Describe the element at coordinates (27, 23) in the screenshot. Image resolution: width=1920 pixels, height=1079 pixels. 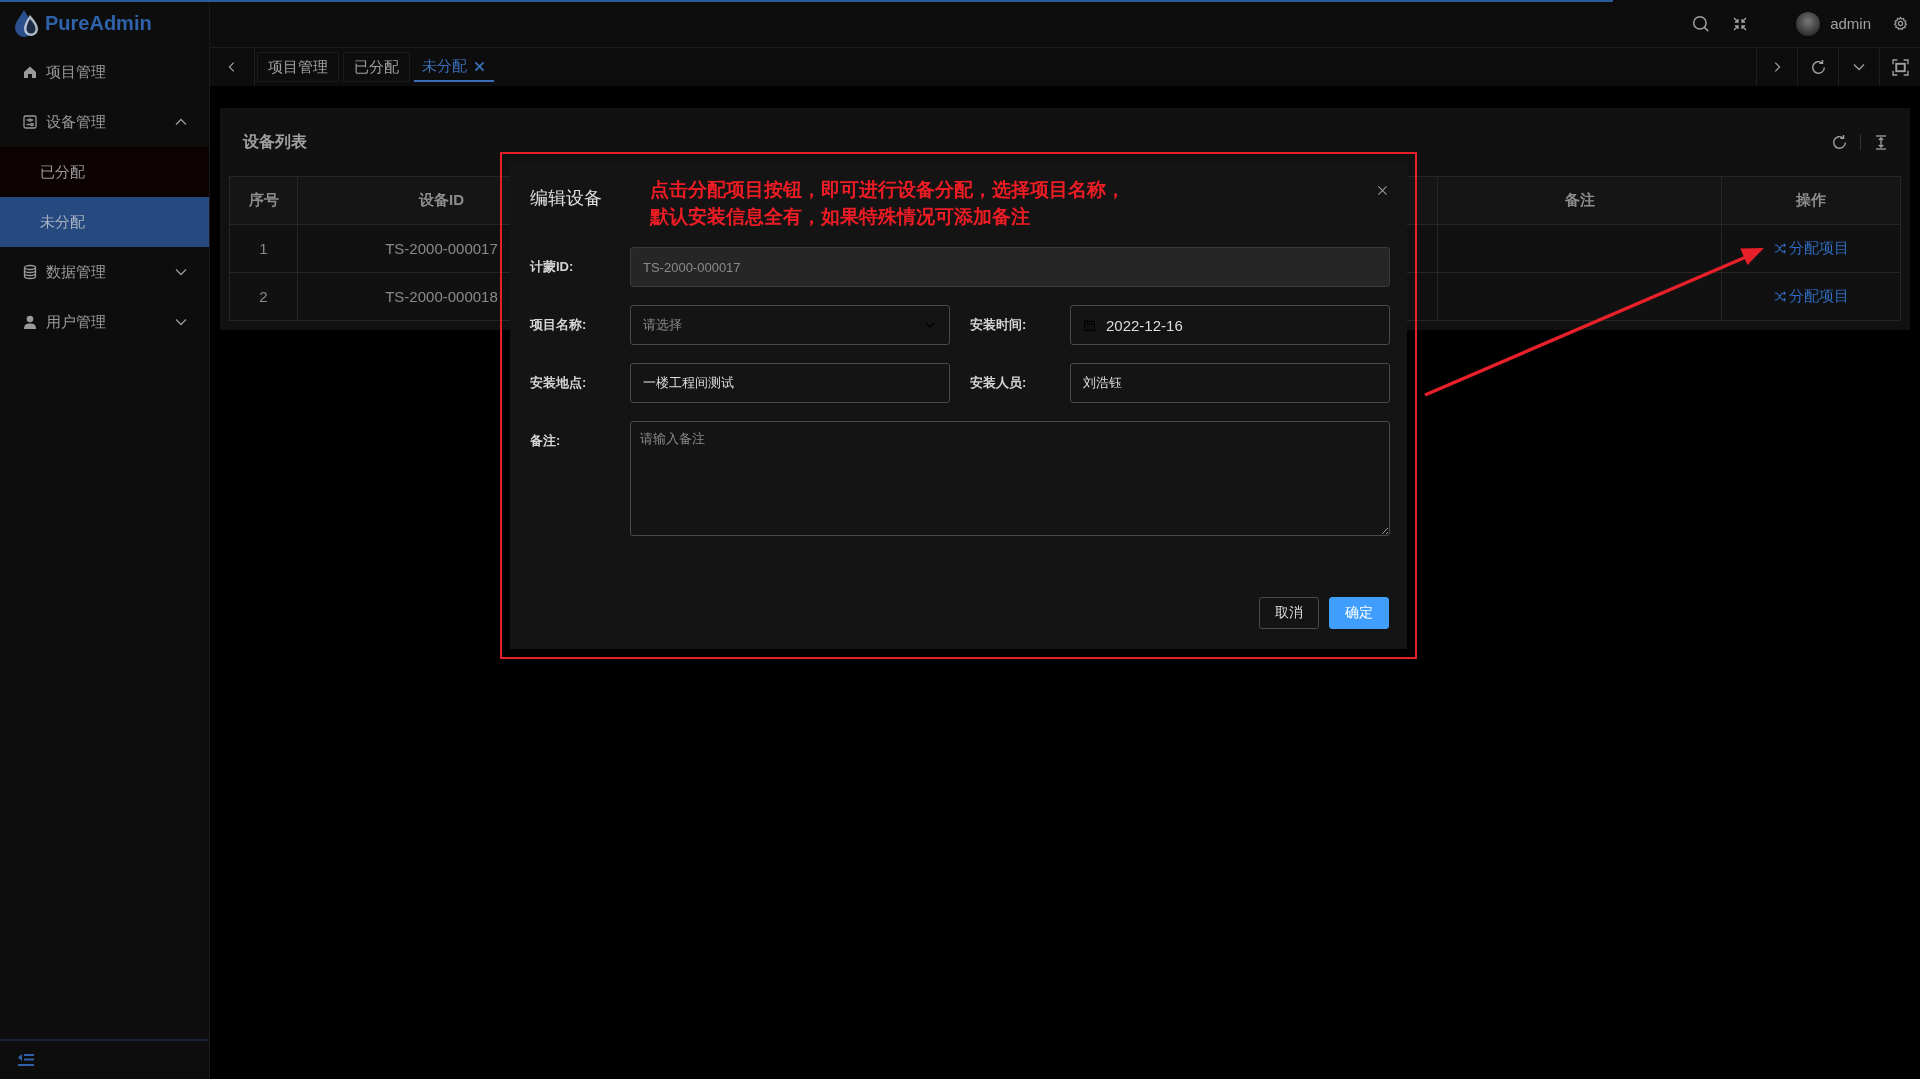
I see `water-drop-logo-icon` at that location.